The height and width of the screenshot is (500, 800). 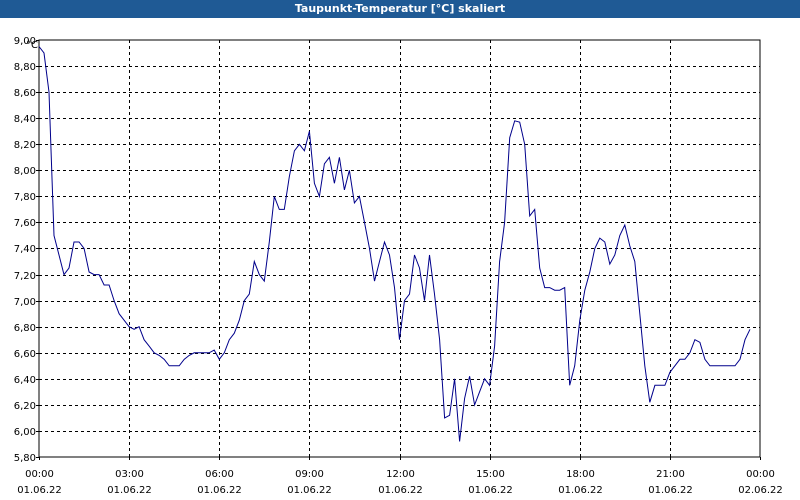 I want to click on x-tick-time: 12:00, so click(x=400, y=474).